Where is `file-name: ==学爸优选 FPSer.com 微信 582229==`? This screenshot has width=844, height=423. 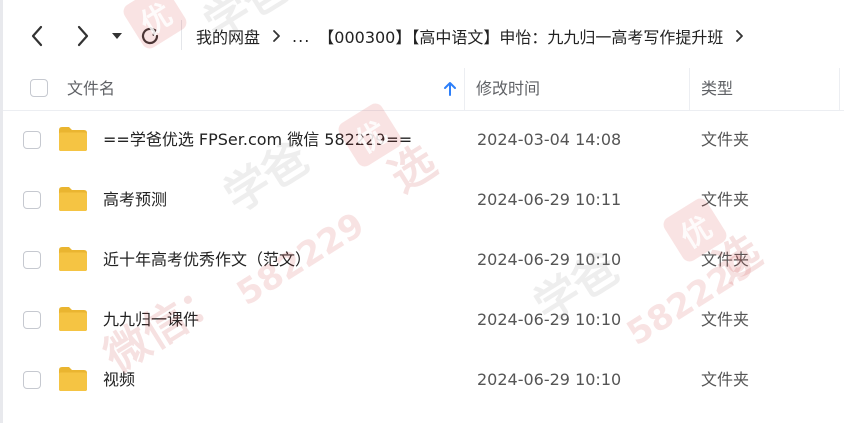 file-name: ==学爸优选 FPSer.com 微信 582229== is located at coordinates (257, 140).